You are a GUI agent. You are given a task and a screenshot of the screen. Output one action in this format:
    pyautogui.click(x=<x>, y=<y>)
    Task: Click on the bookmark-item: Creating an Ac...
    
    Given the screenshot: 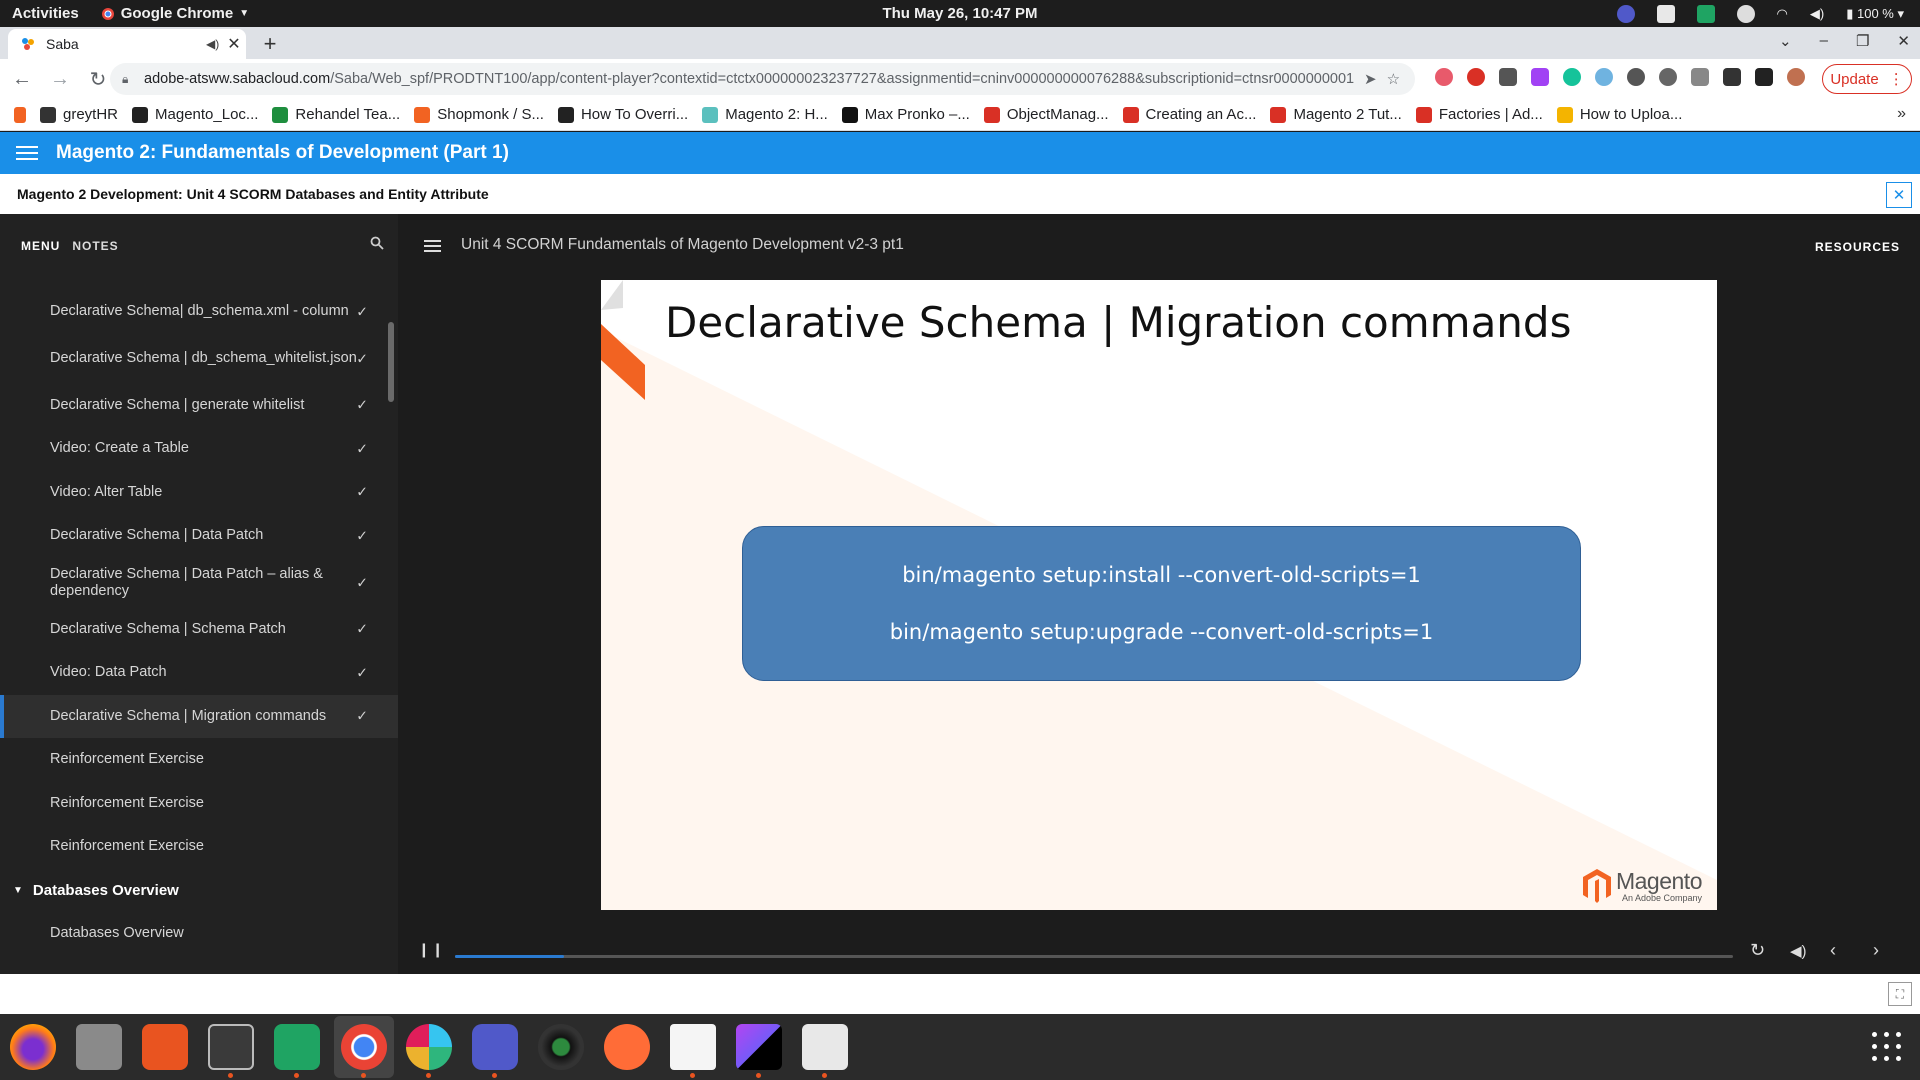 What is the action you would take?
    pyautogui.click(x=1189, y=114)
    